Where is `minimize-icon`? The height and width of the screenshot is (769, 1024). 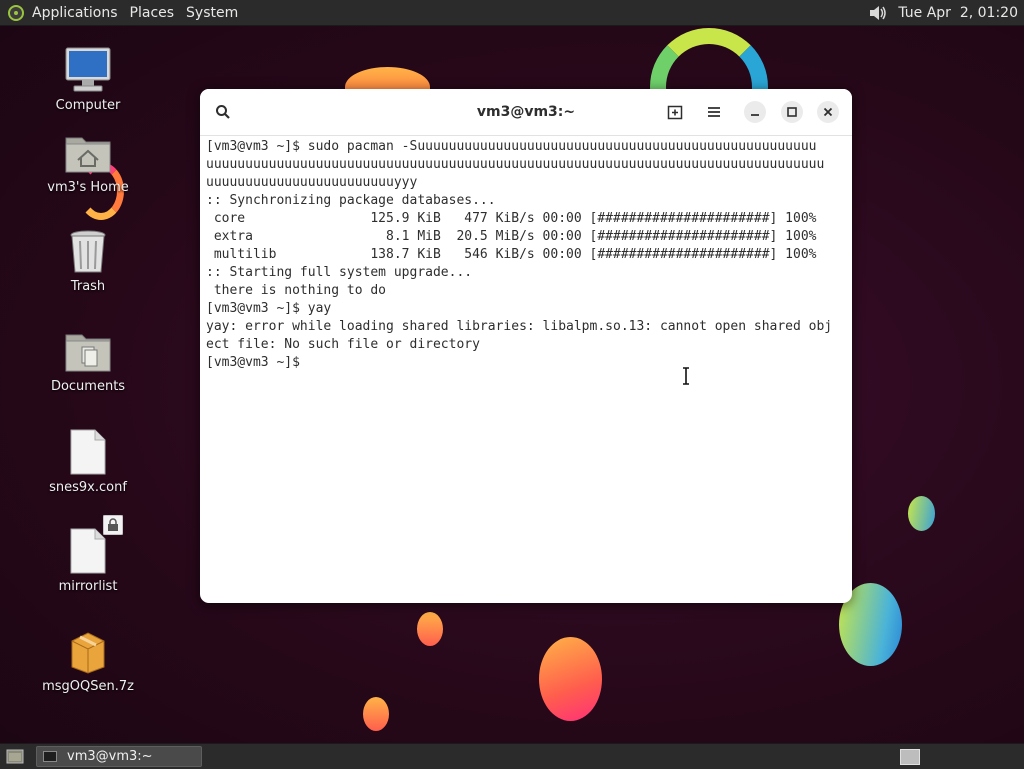
minimize-icon is located at coordinates (755, 115).